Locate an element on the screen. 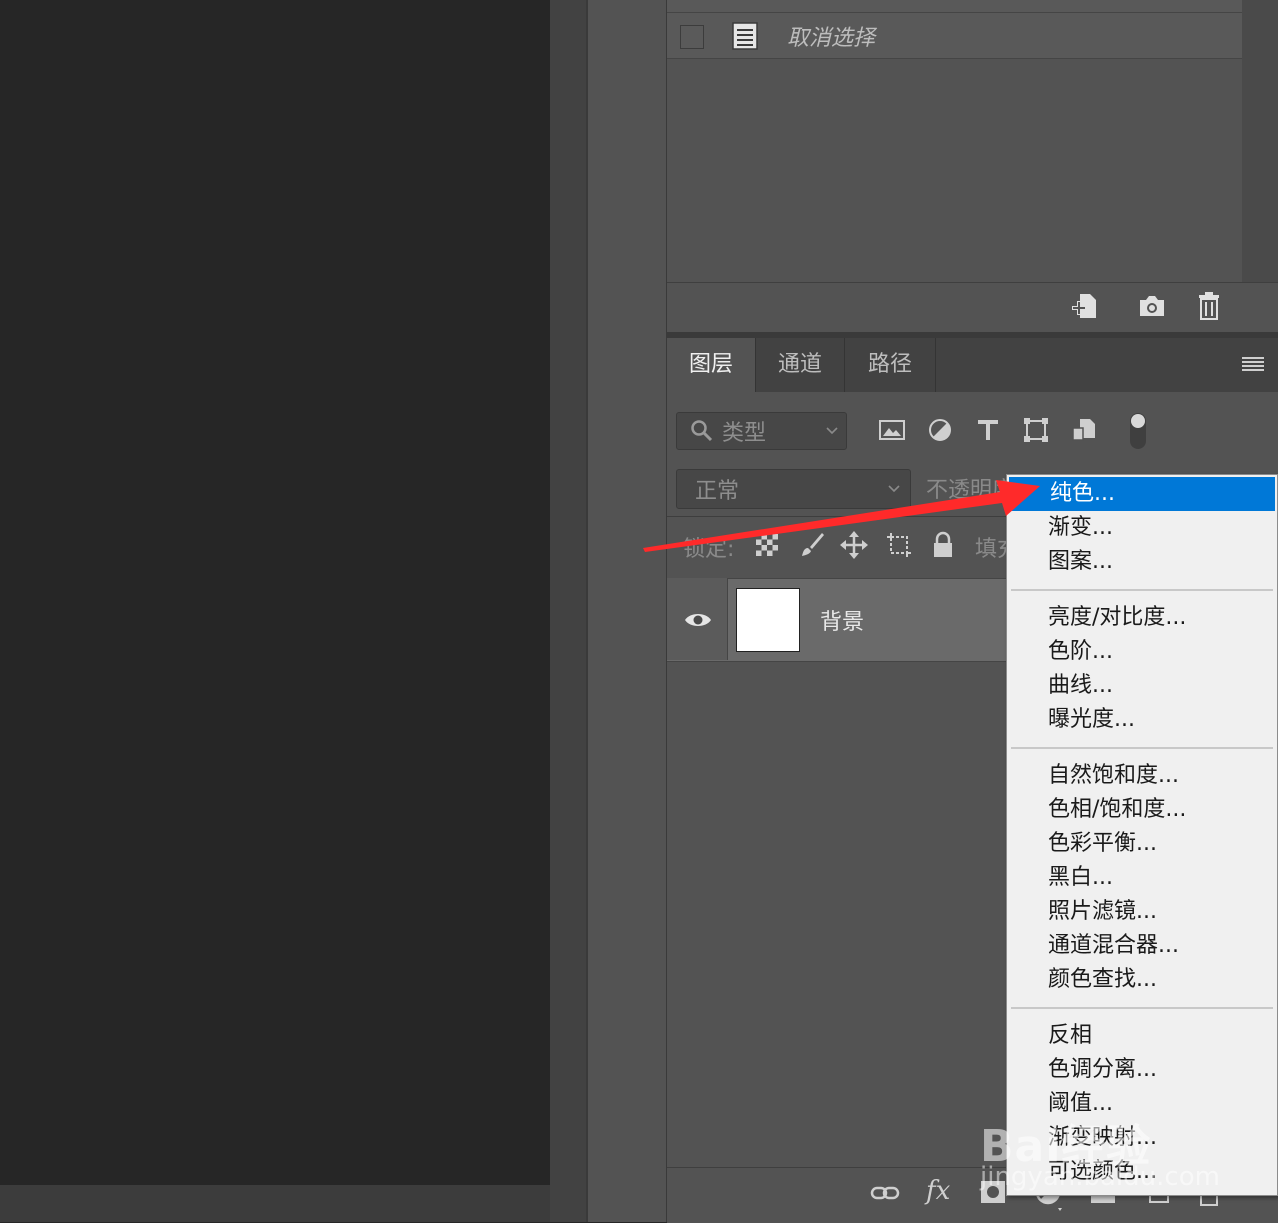 This screenshot has width=1278, height=1223. layer-name: 背景 is located at coordinates (842, 620).